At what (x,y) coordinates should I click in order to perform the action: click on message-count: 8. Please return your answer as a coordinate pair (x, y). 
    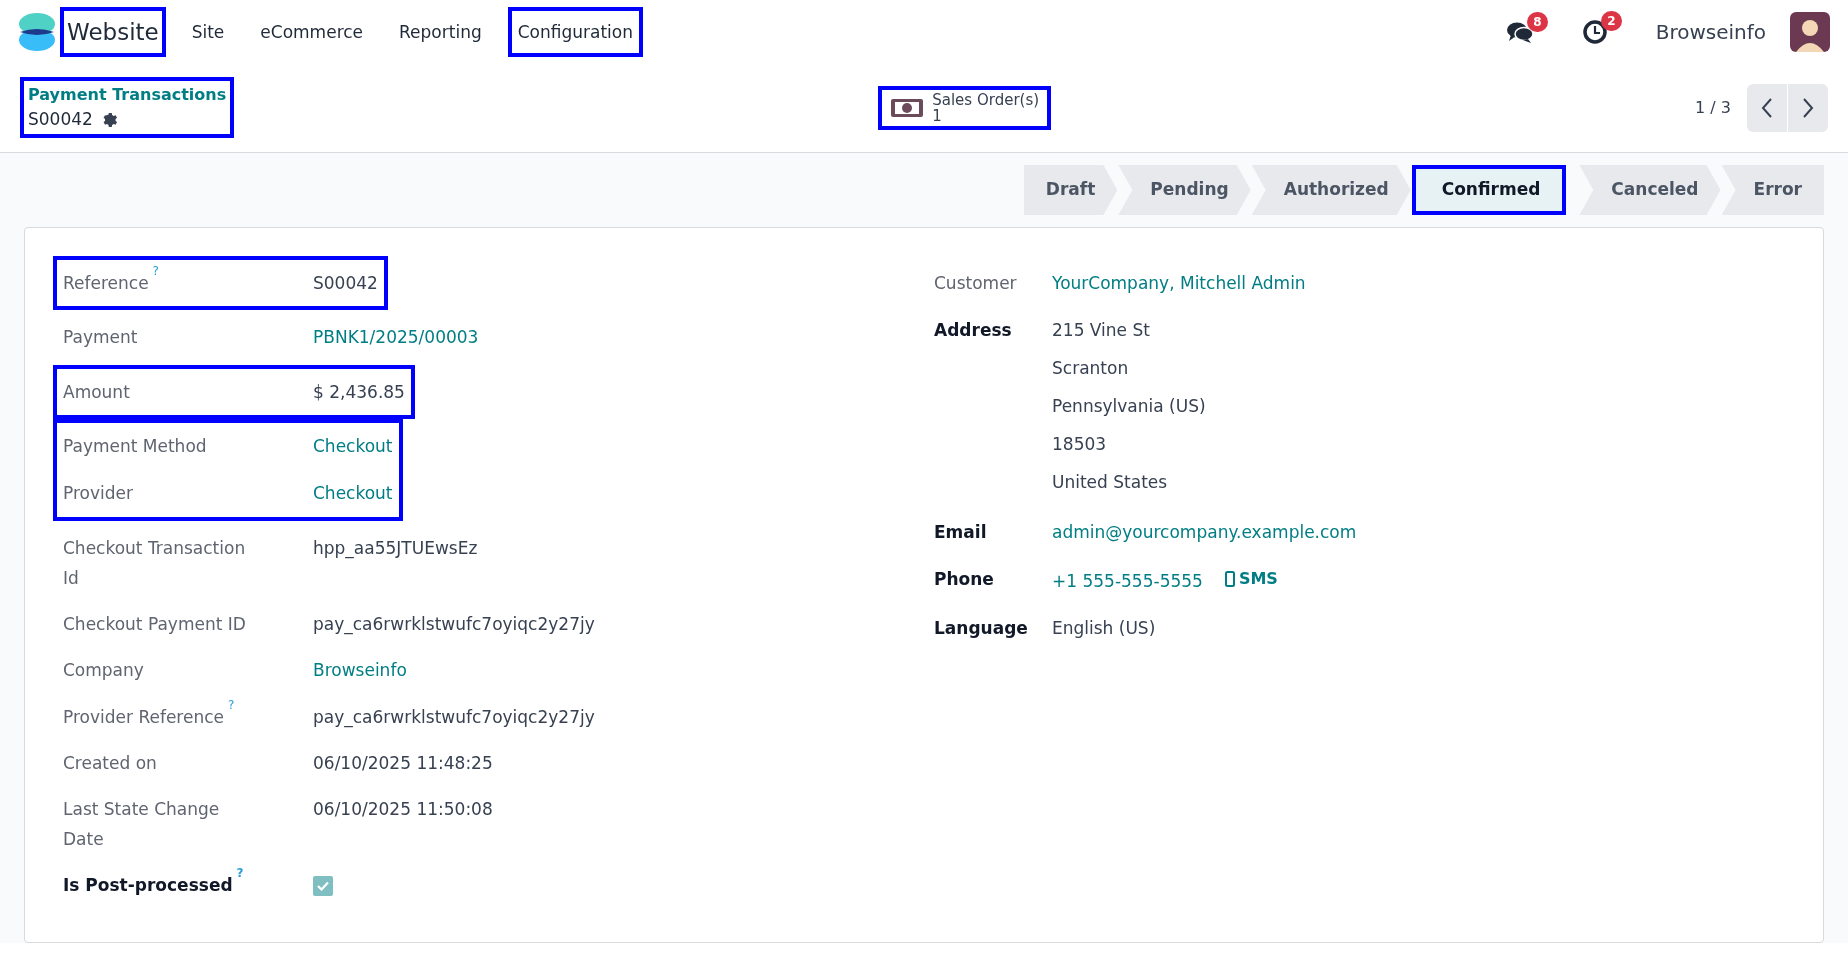
    Looking at the image, I should click on (1537, 21).